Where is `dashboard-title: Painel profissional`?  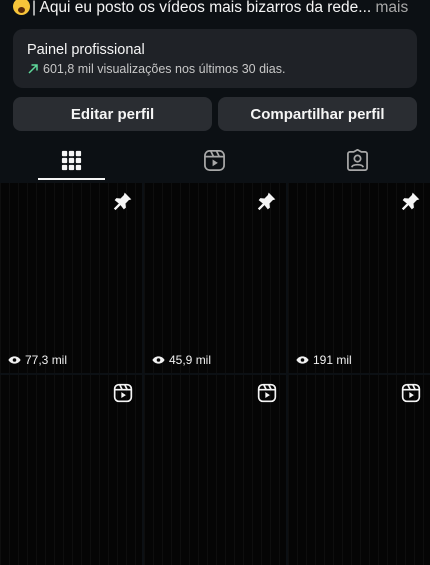
dashboard-title: Painel profissional is located at coordinates (86, 50).